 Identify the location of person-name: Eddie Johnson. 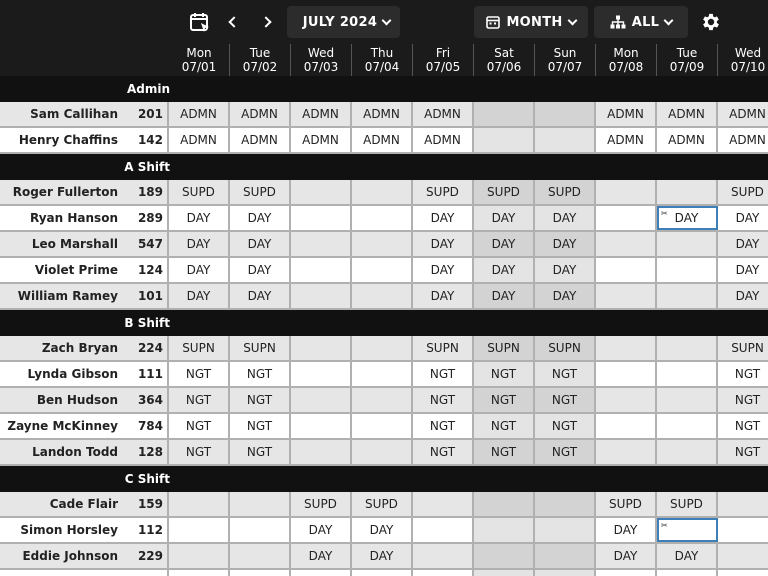
(61, 556).